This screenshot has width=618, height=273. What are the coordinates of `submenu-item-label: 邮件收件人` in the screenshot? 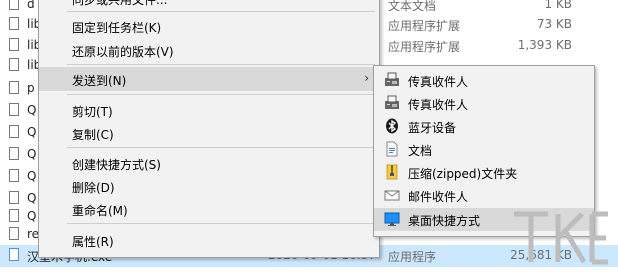 It's located at (438, 197).